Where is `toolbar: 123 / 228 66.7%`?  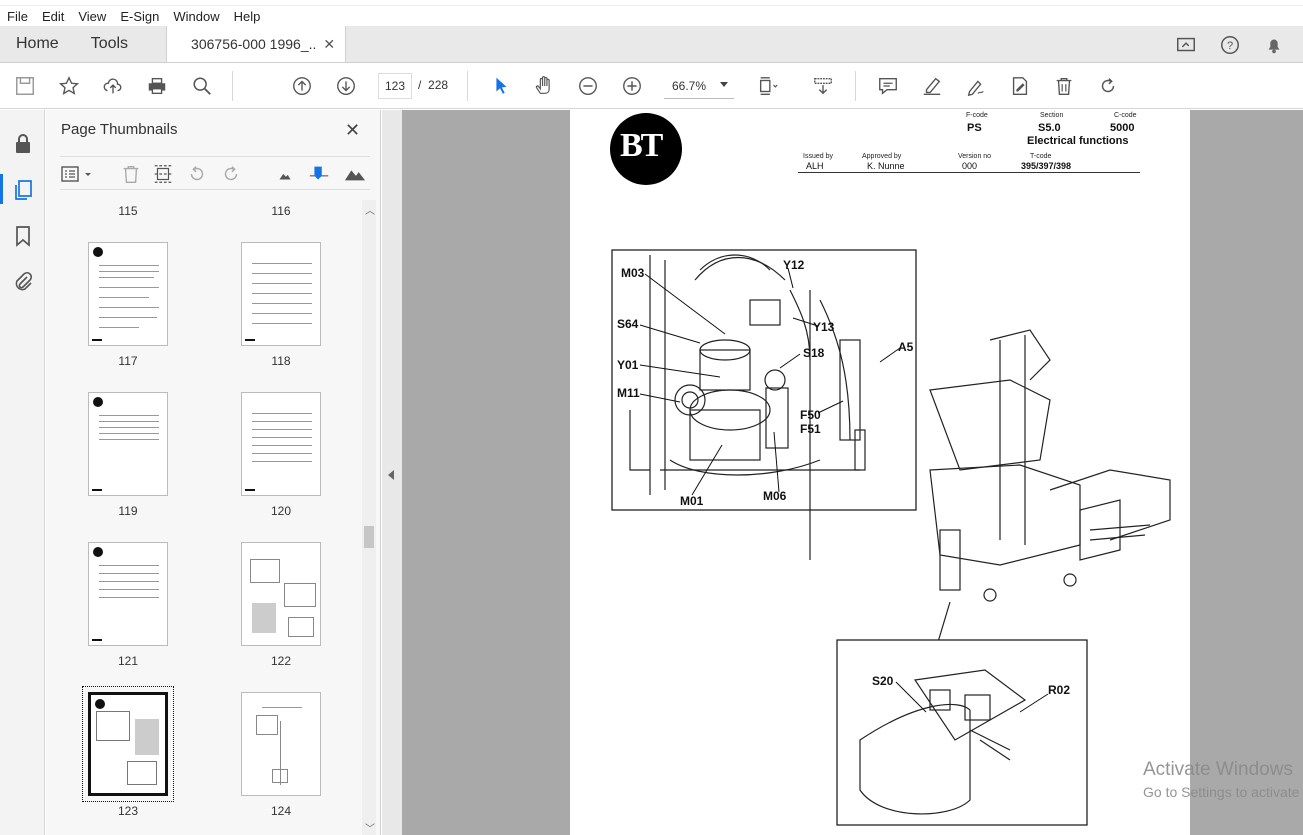 toolbar: 123 / 228 66.7% is located at coordinates (651, 86).